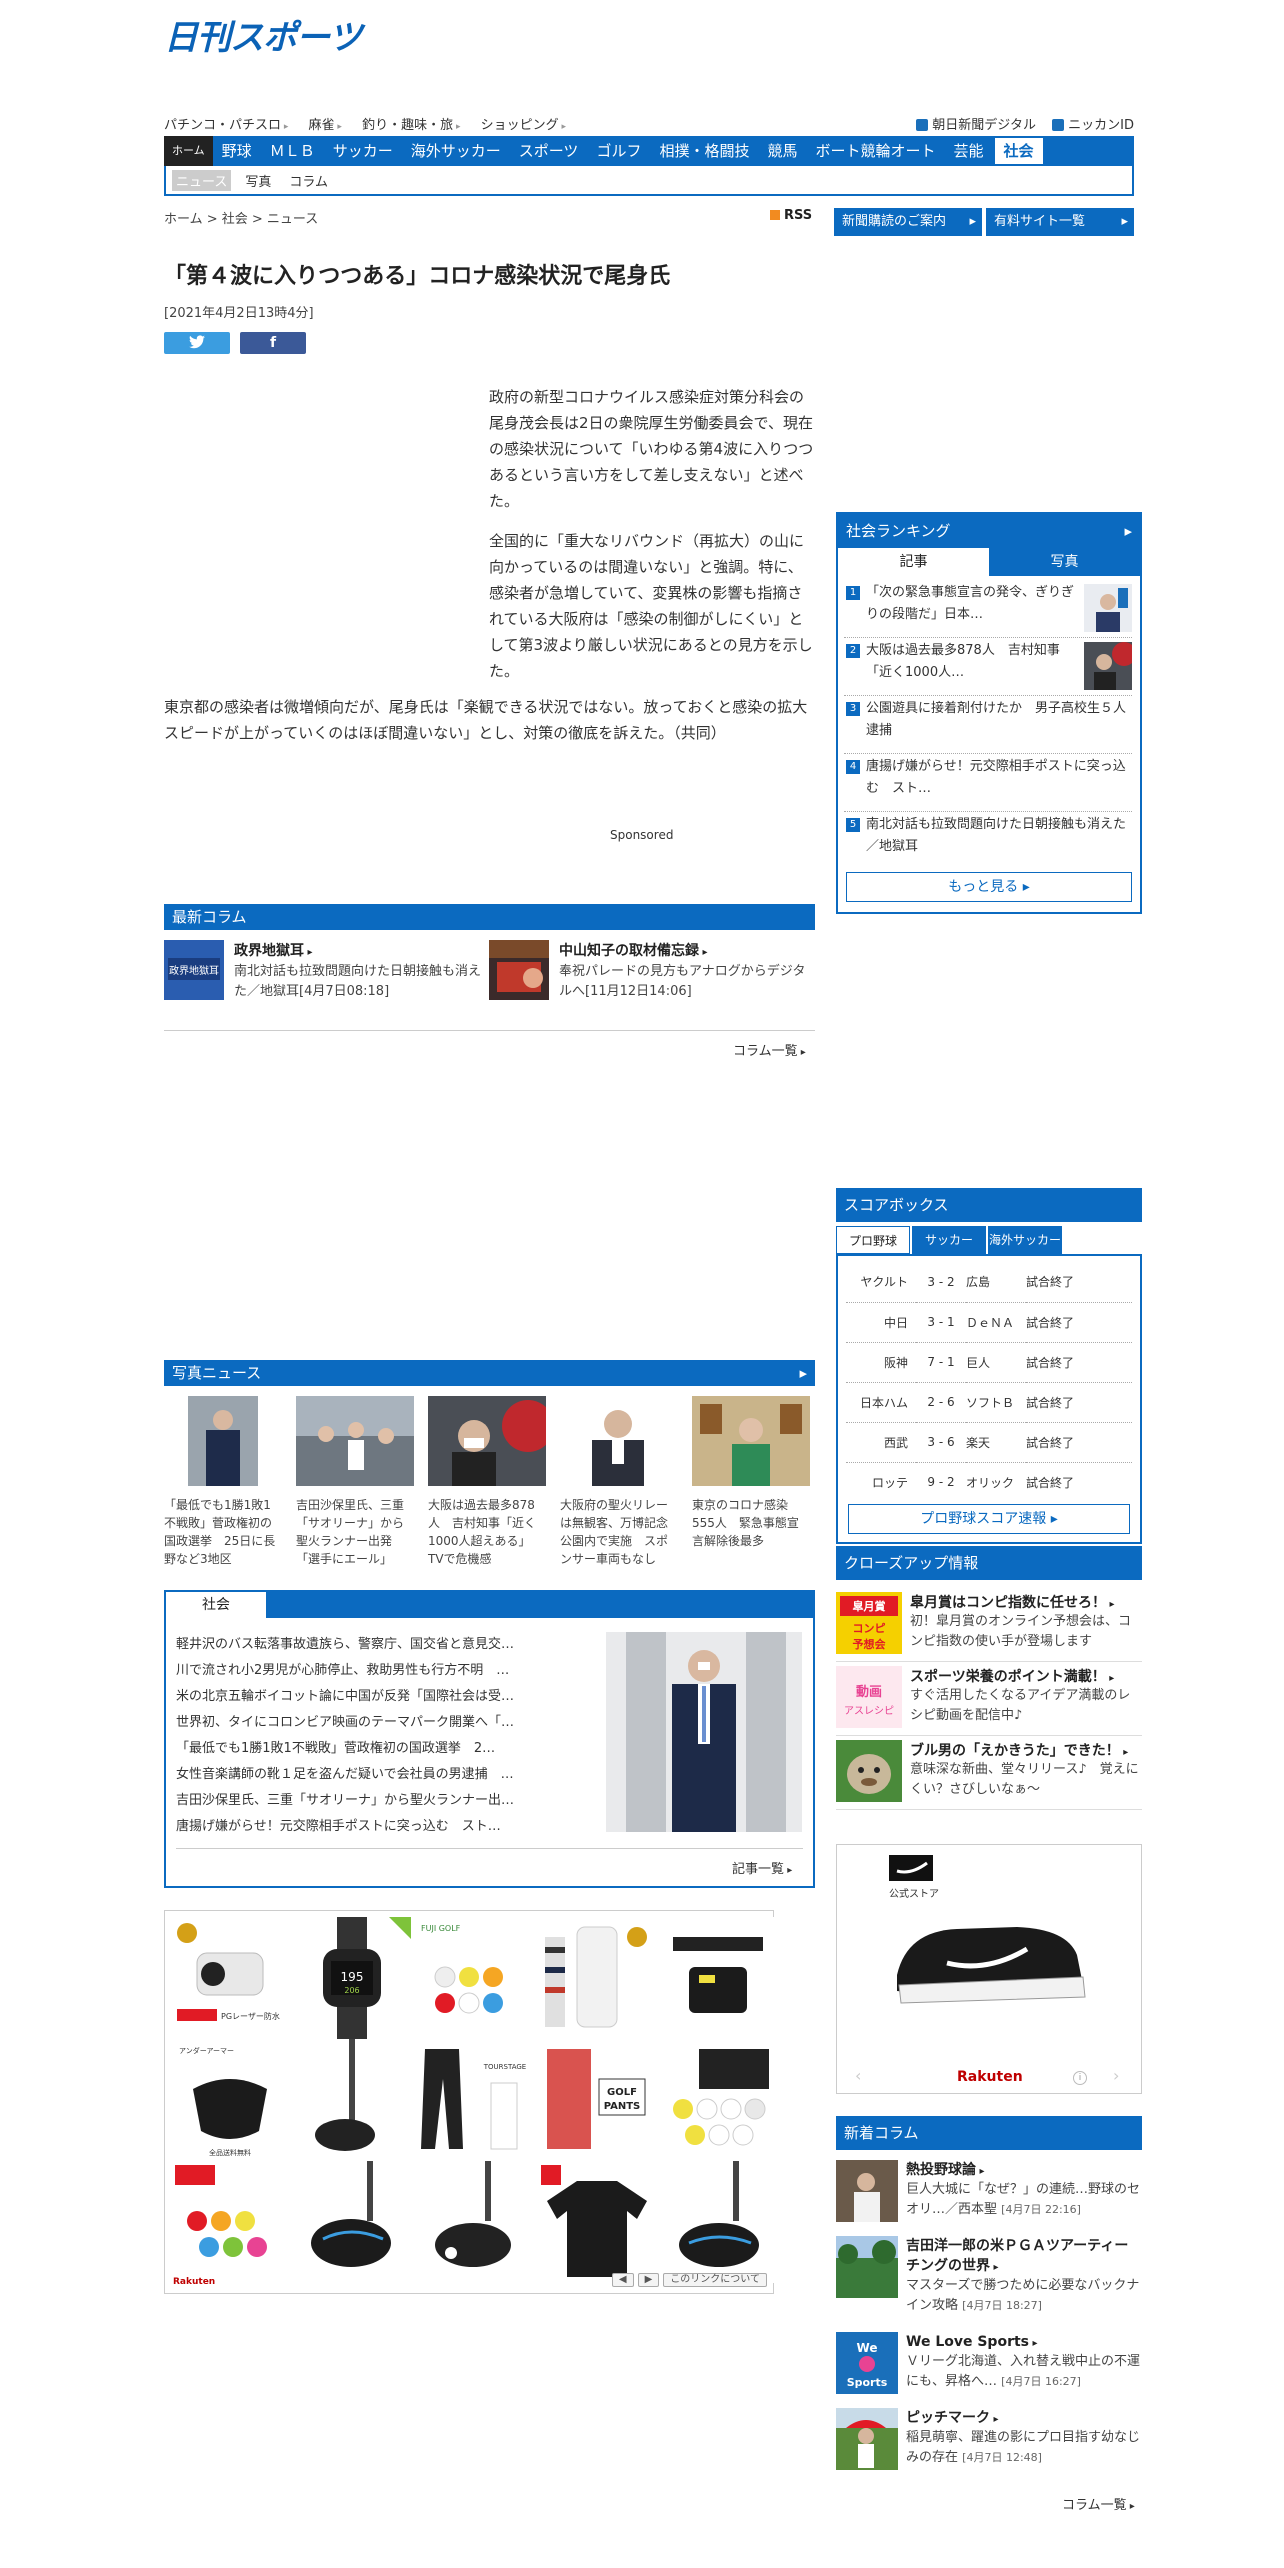  I want to click on ad-label: 公式ストア, so click(914, 1894).